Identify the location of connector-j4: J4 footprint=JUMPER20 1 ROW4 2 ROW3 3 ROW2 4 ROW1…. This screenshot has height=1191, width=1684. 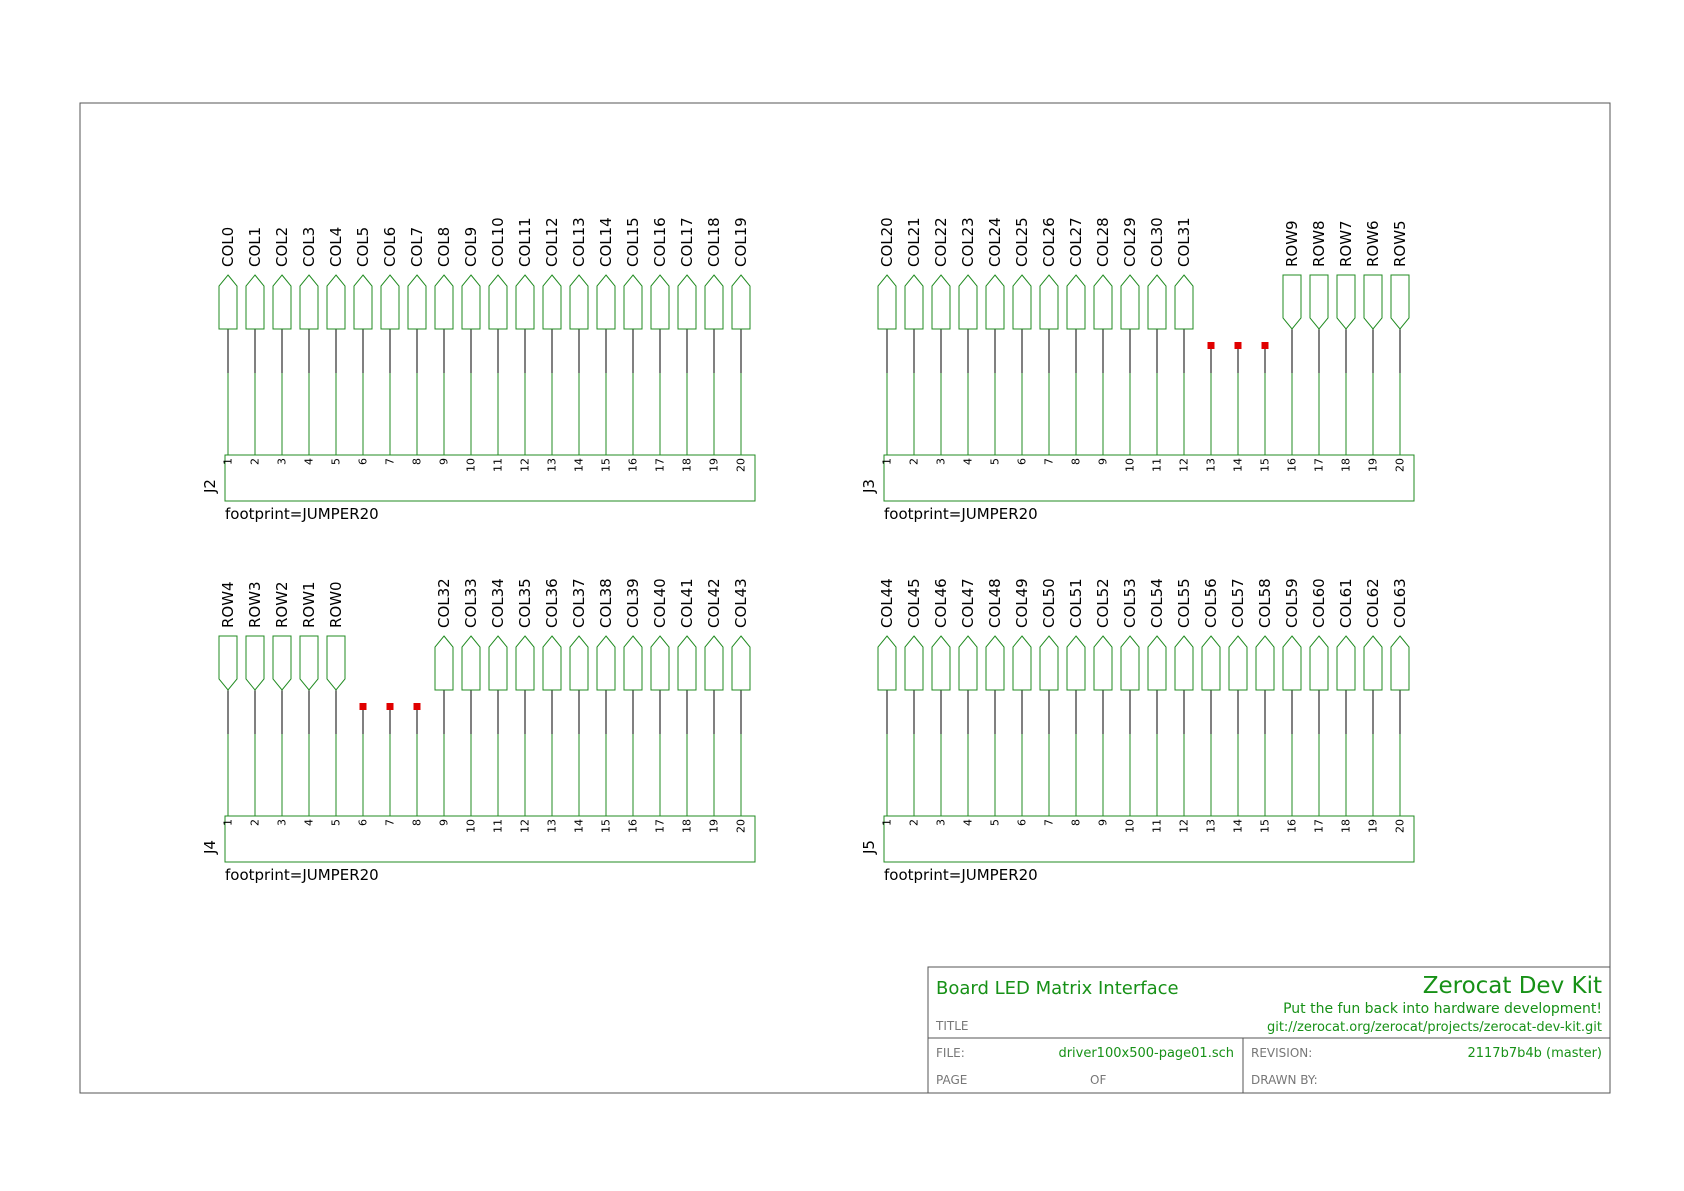
(478, 731).